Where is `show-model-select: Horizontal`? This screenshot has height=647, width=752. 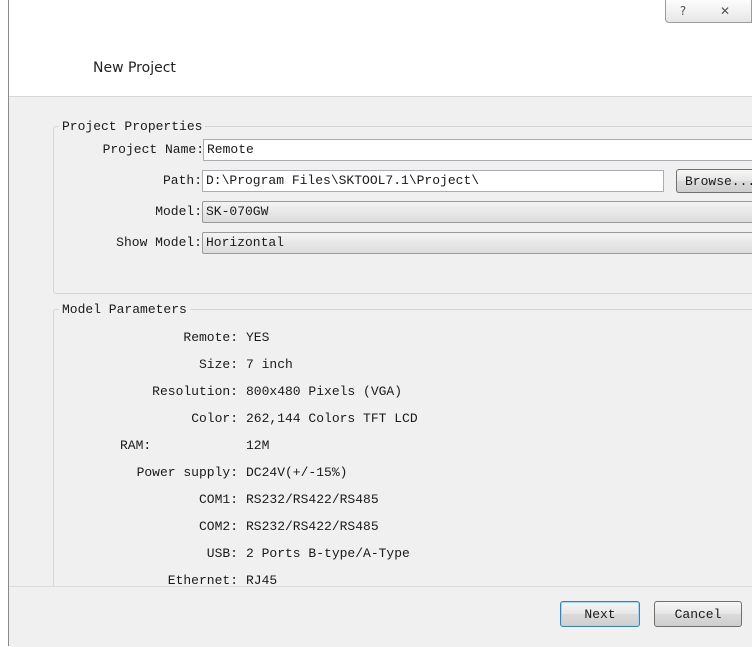
show-model-select: Horizontal is located at coordinates (477, 243).